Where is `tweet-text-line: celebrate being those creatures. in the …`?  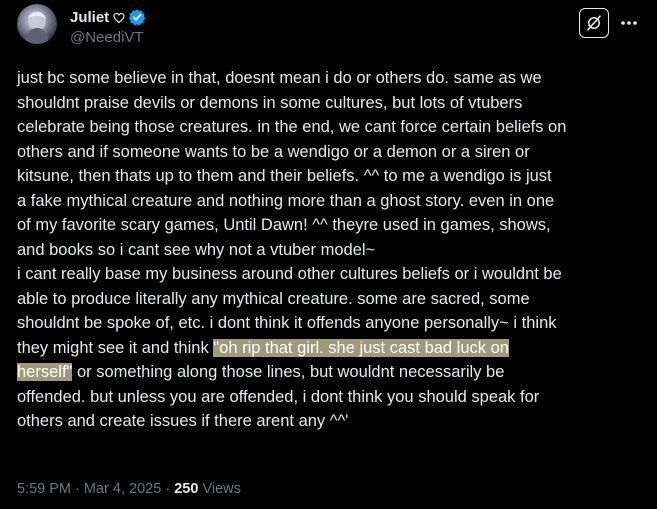
tweet-text-line: celebrate being those creatures. in the … is located at coordinates (292, 127).